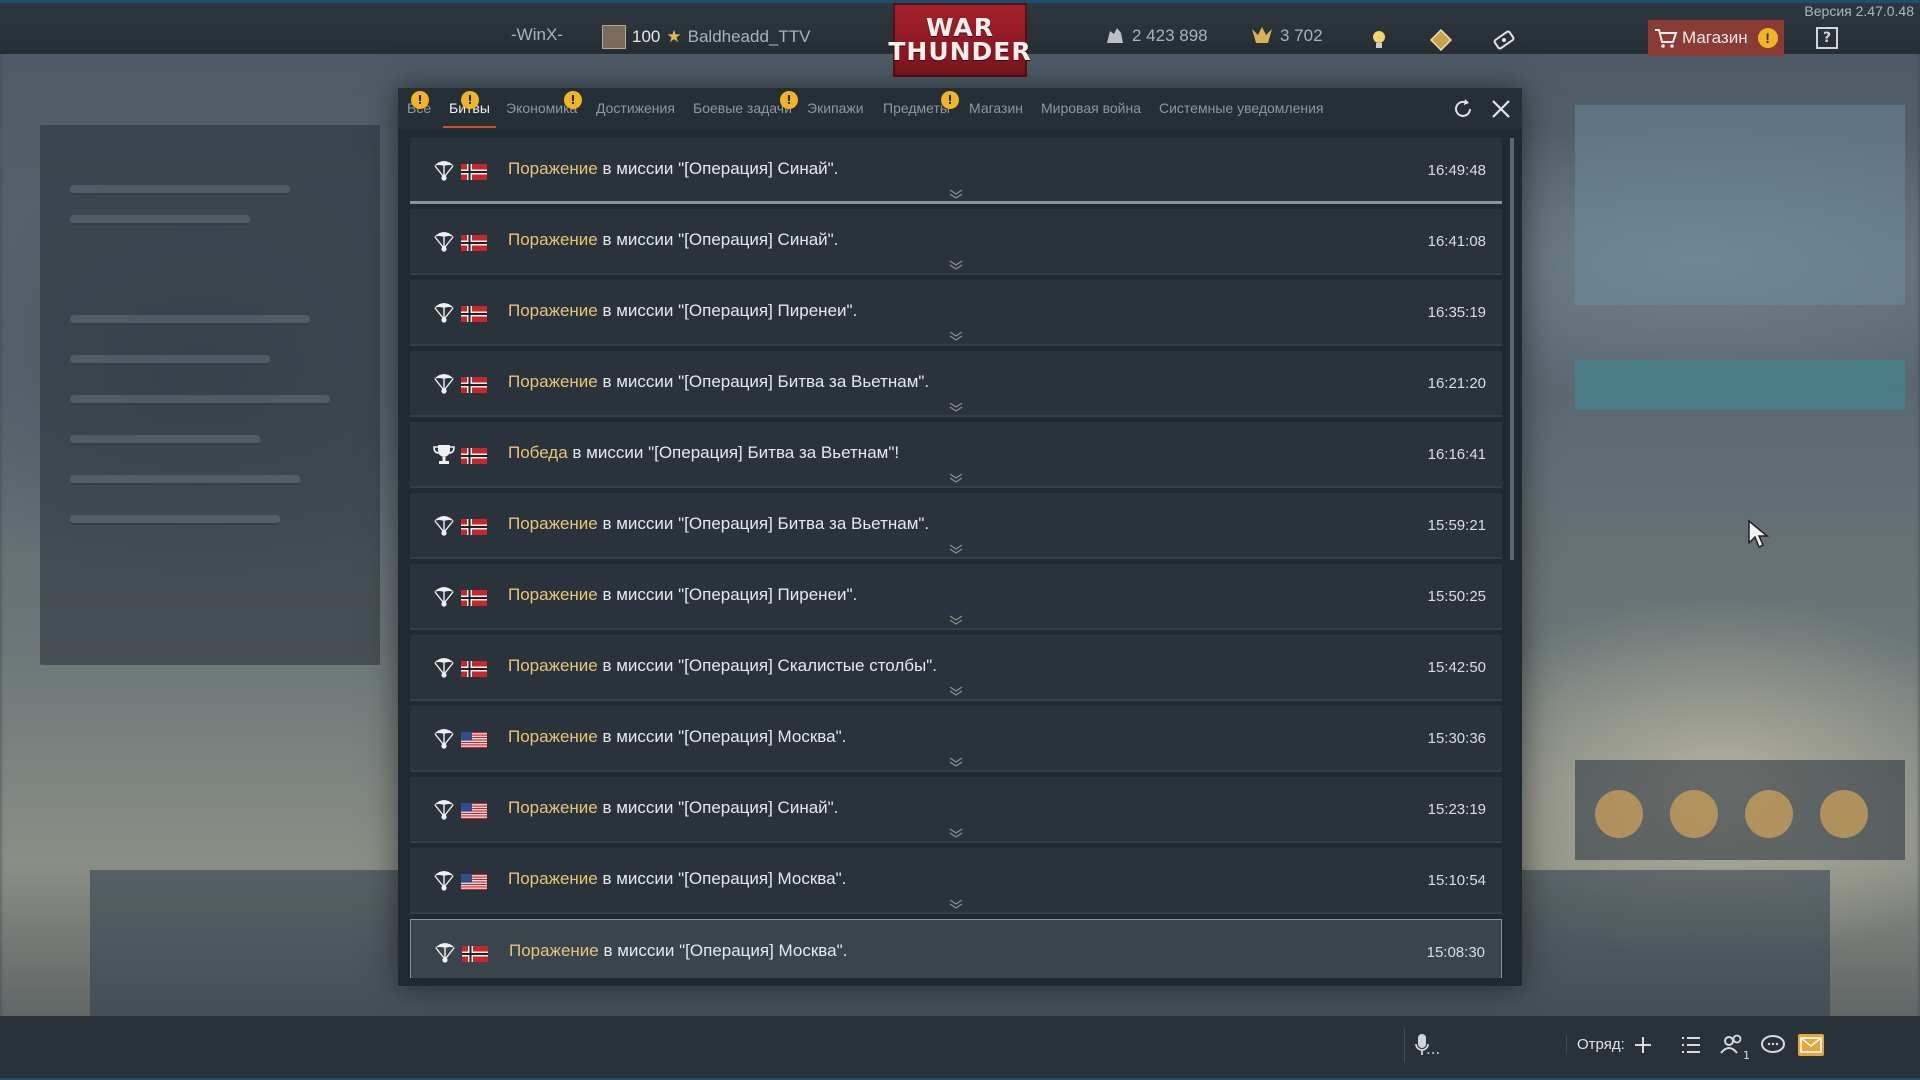 The height and width of the screenshot is (1080, 1920). I want to click on close-icon, so click(1501, 109).